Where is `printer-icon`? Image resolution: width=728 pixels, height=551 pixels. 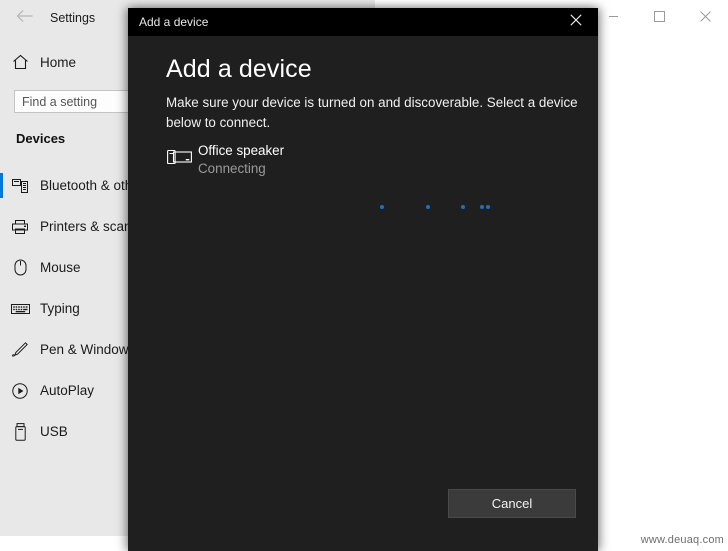 printer-icon is located at coordinates (20, 227).